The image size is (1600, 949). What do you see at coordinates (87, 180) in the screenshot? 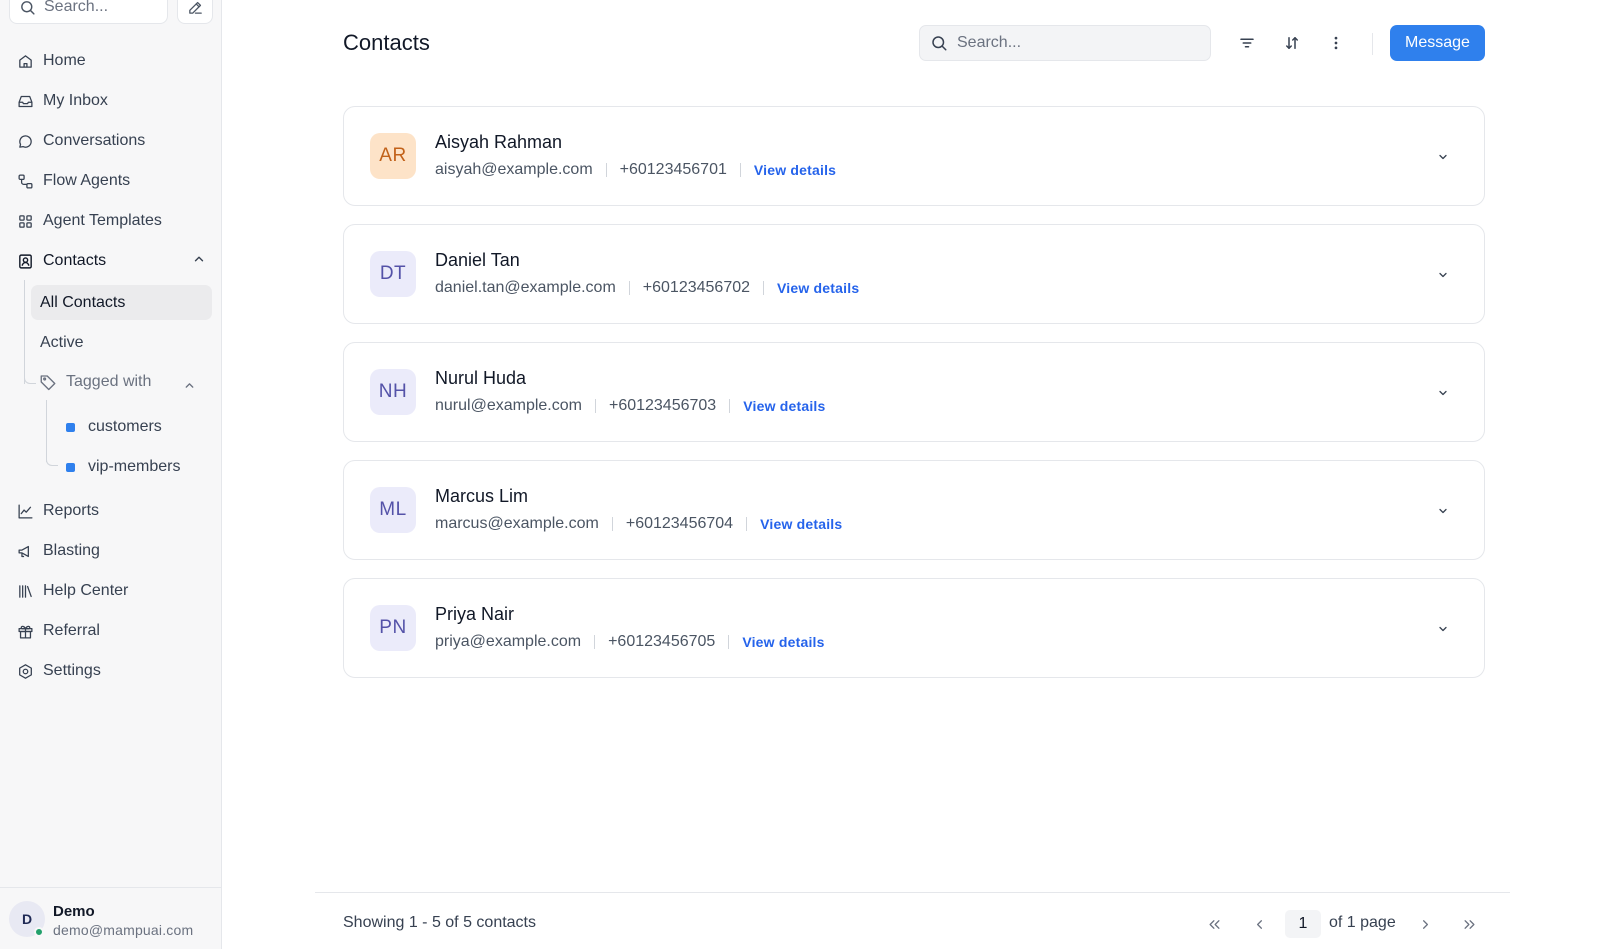
I see `nav-label: Flow Agents` at bounding box center [87, 180].